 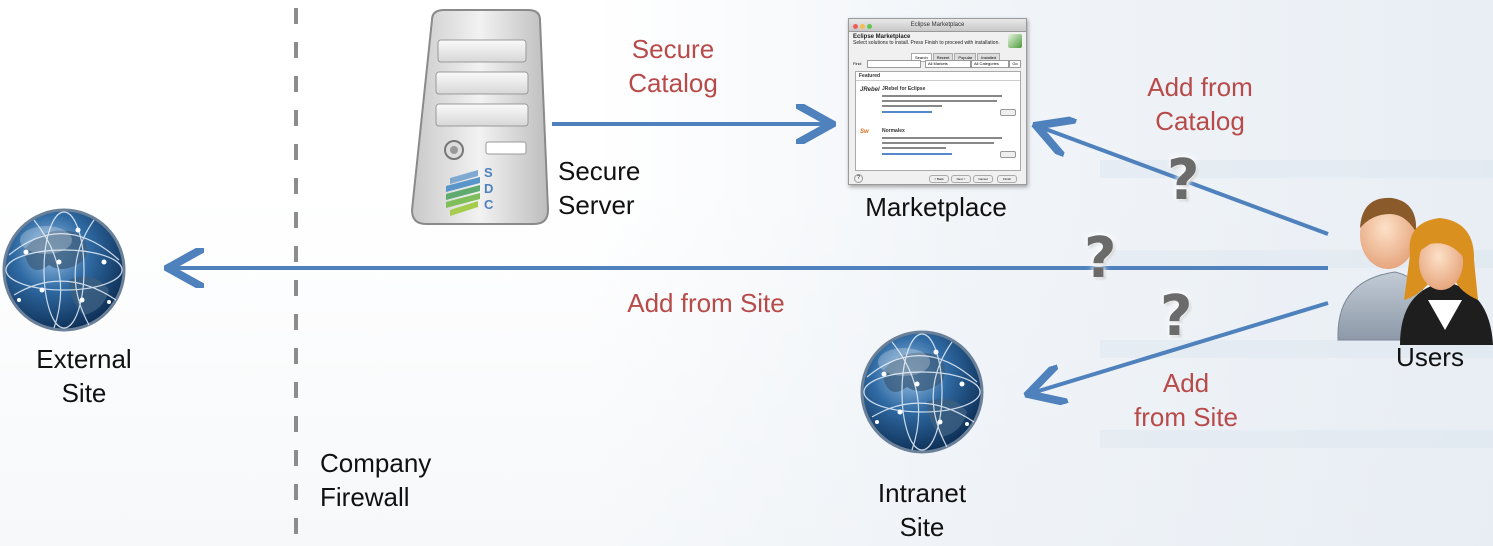 What do you see at coordinates (1430, 357) in the screenshot?
I see `users-label: Users` at bounding box center [1430, 357].